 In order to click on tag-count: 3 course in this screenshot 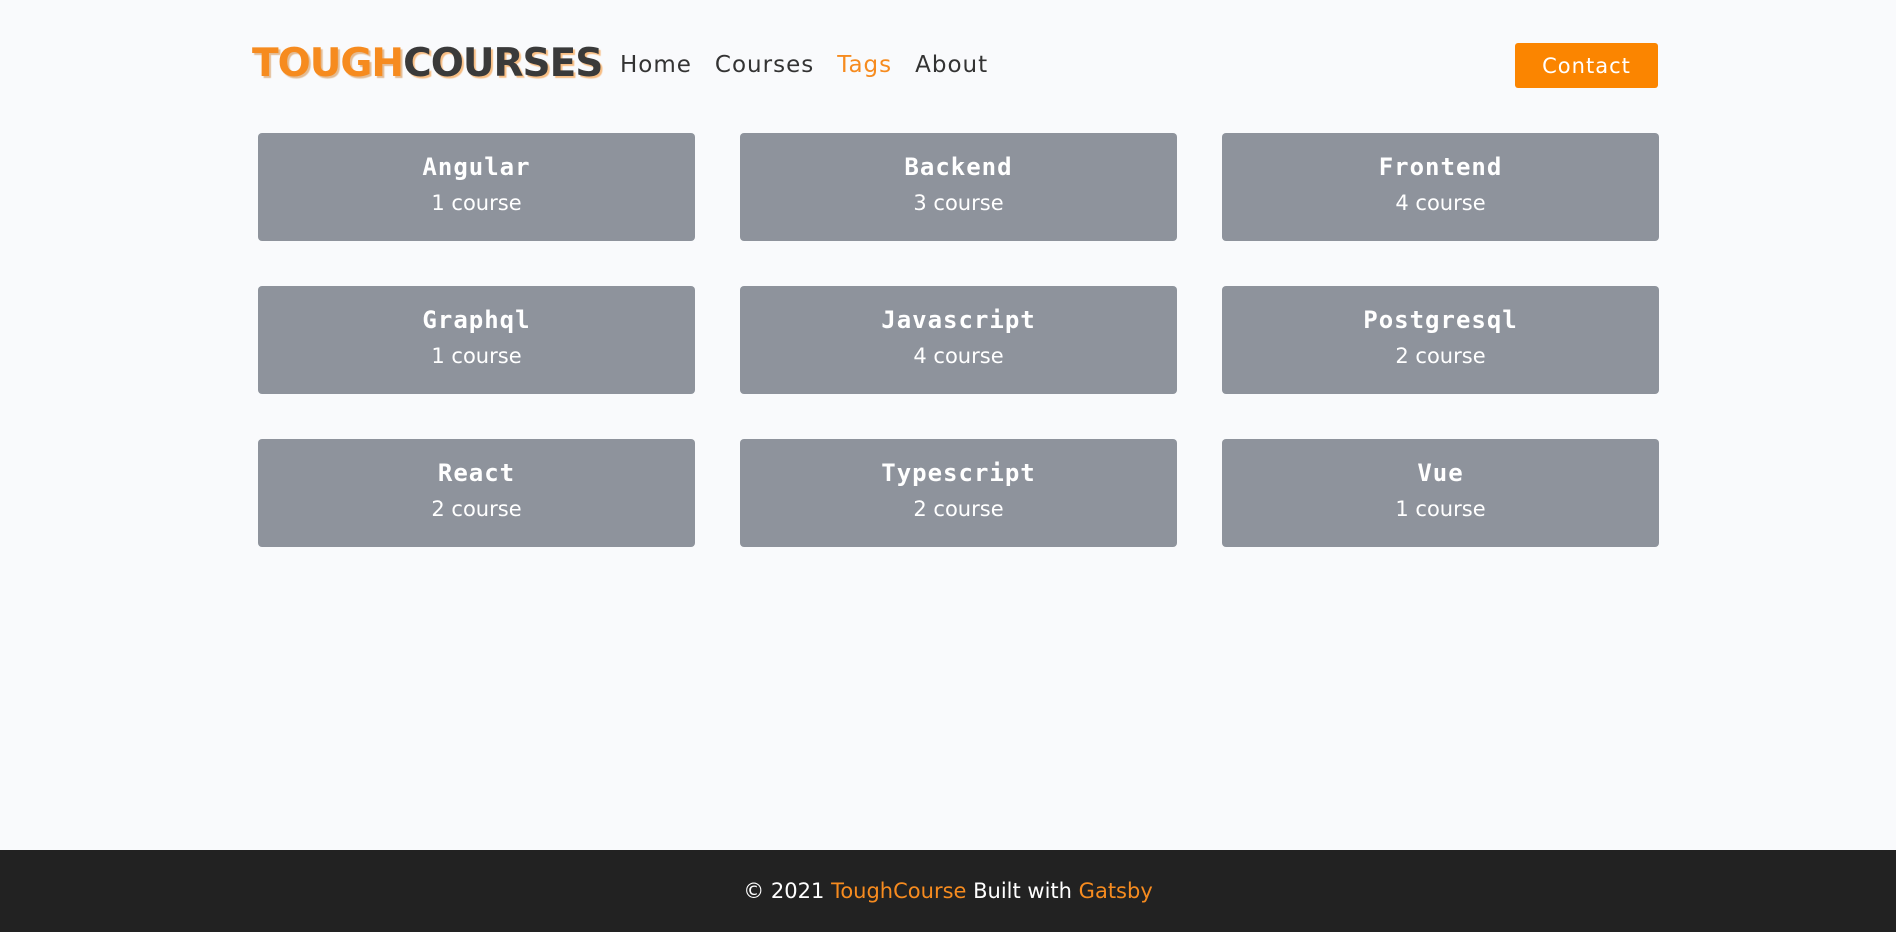, I will do `click(958, 203)`.